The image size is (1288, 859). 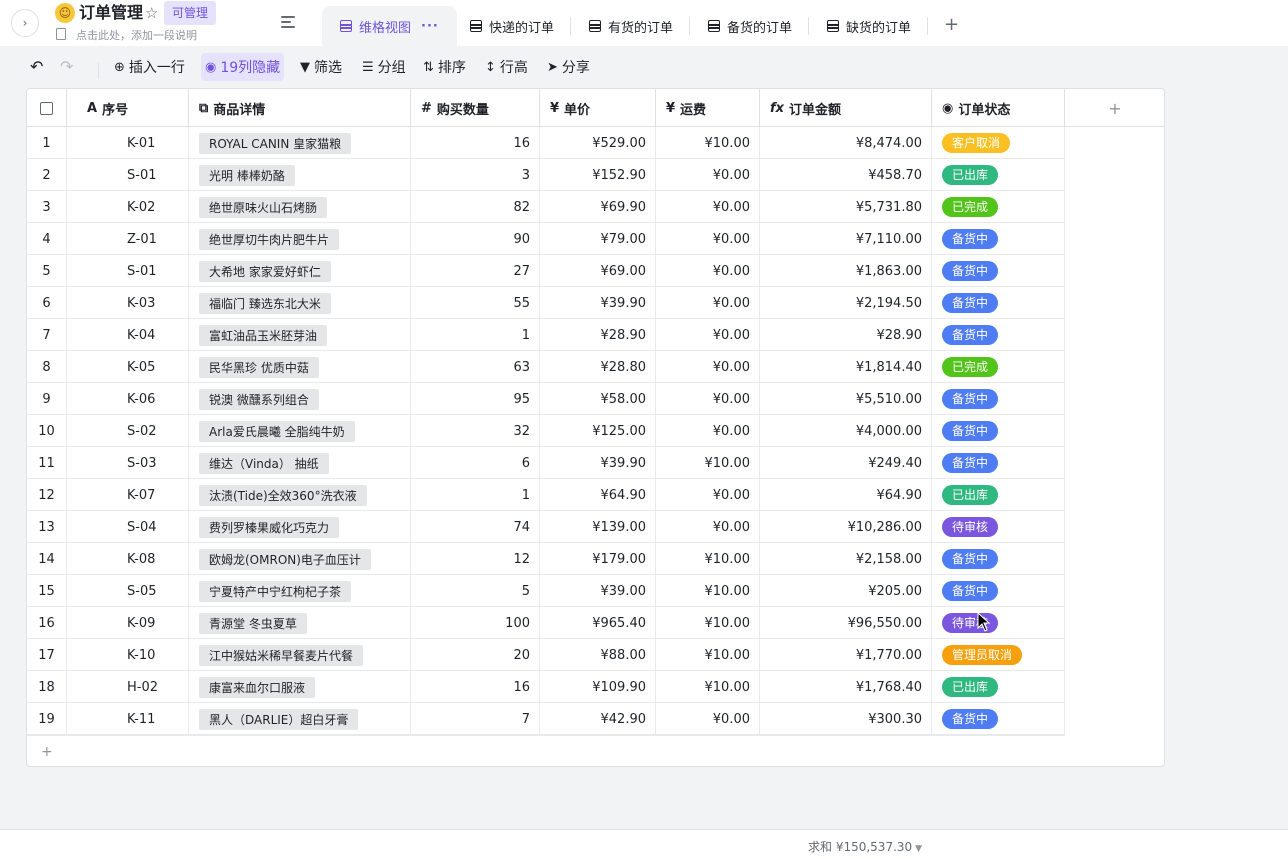 I want to click on amount-cell: ¥28.90, so click(x=846, y=335).